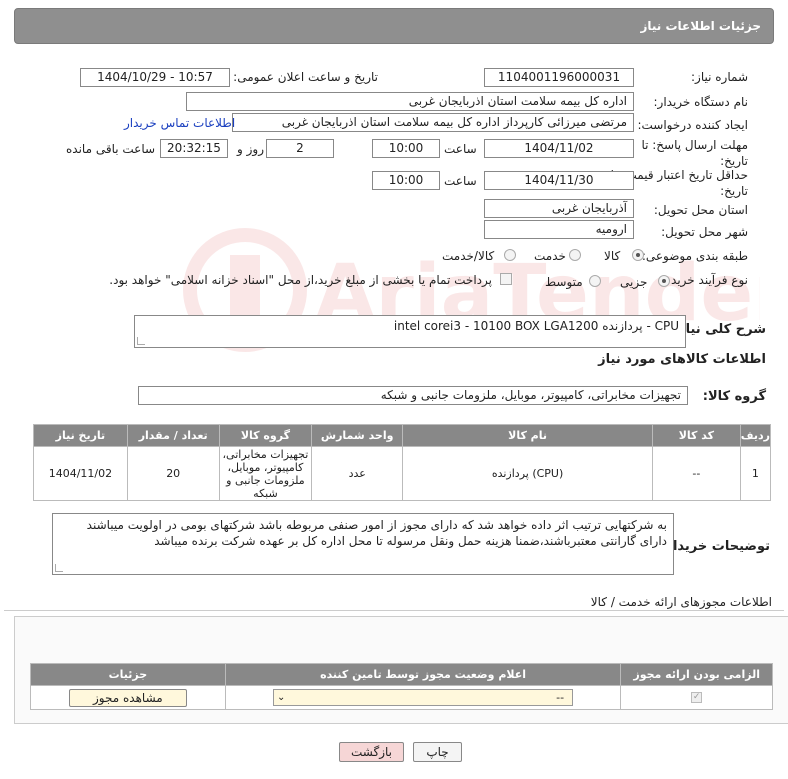 Image resolution: width=788 pixels, height=779 pixels. I want to click on category-option-goods: کالا, so click(612, 256).